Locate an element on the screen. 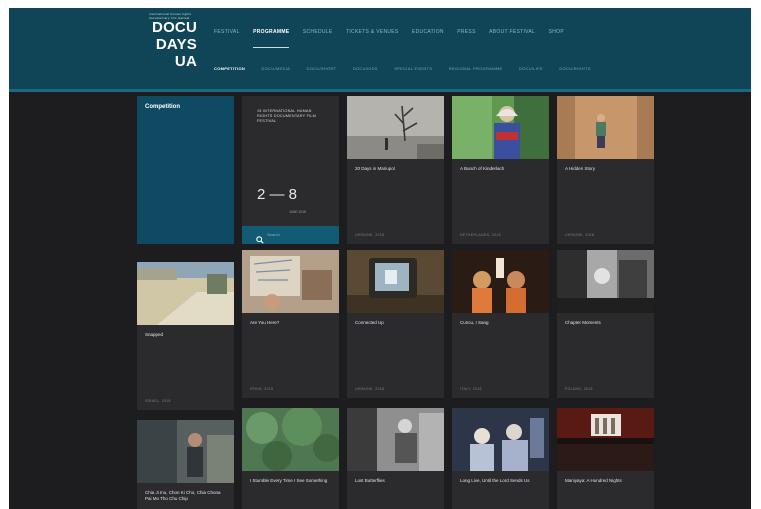 Image resolution: width=761 pixels, height=509 pixels. film-card: Lost Butterflies is located at coordinates (395, 458).